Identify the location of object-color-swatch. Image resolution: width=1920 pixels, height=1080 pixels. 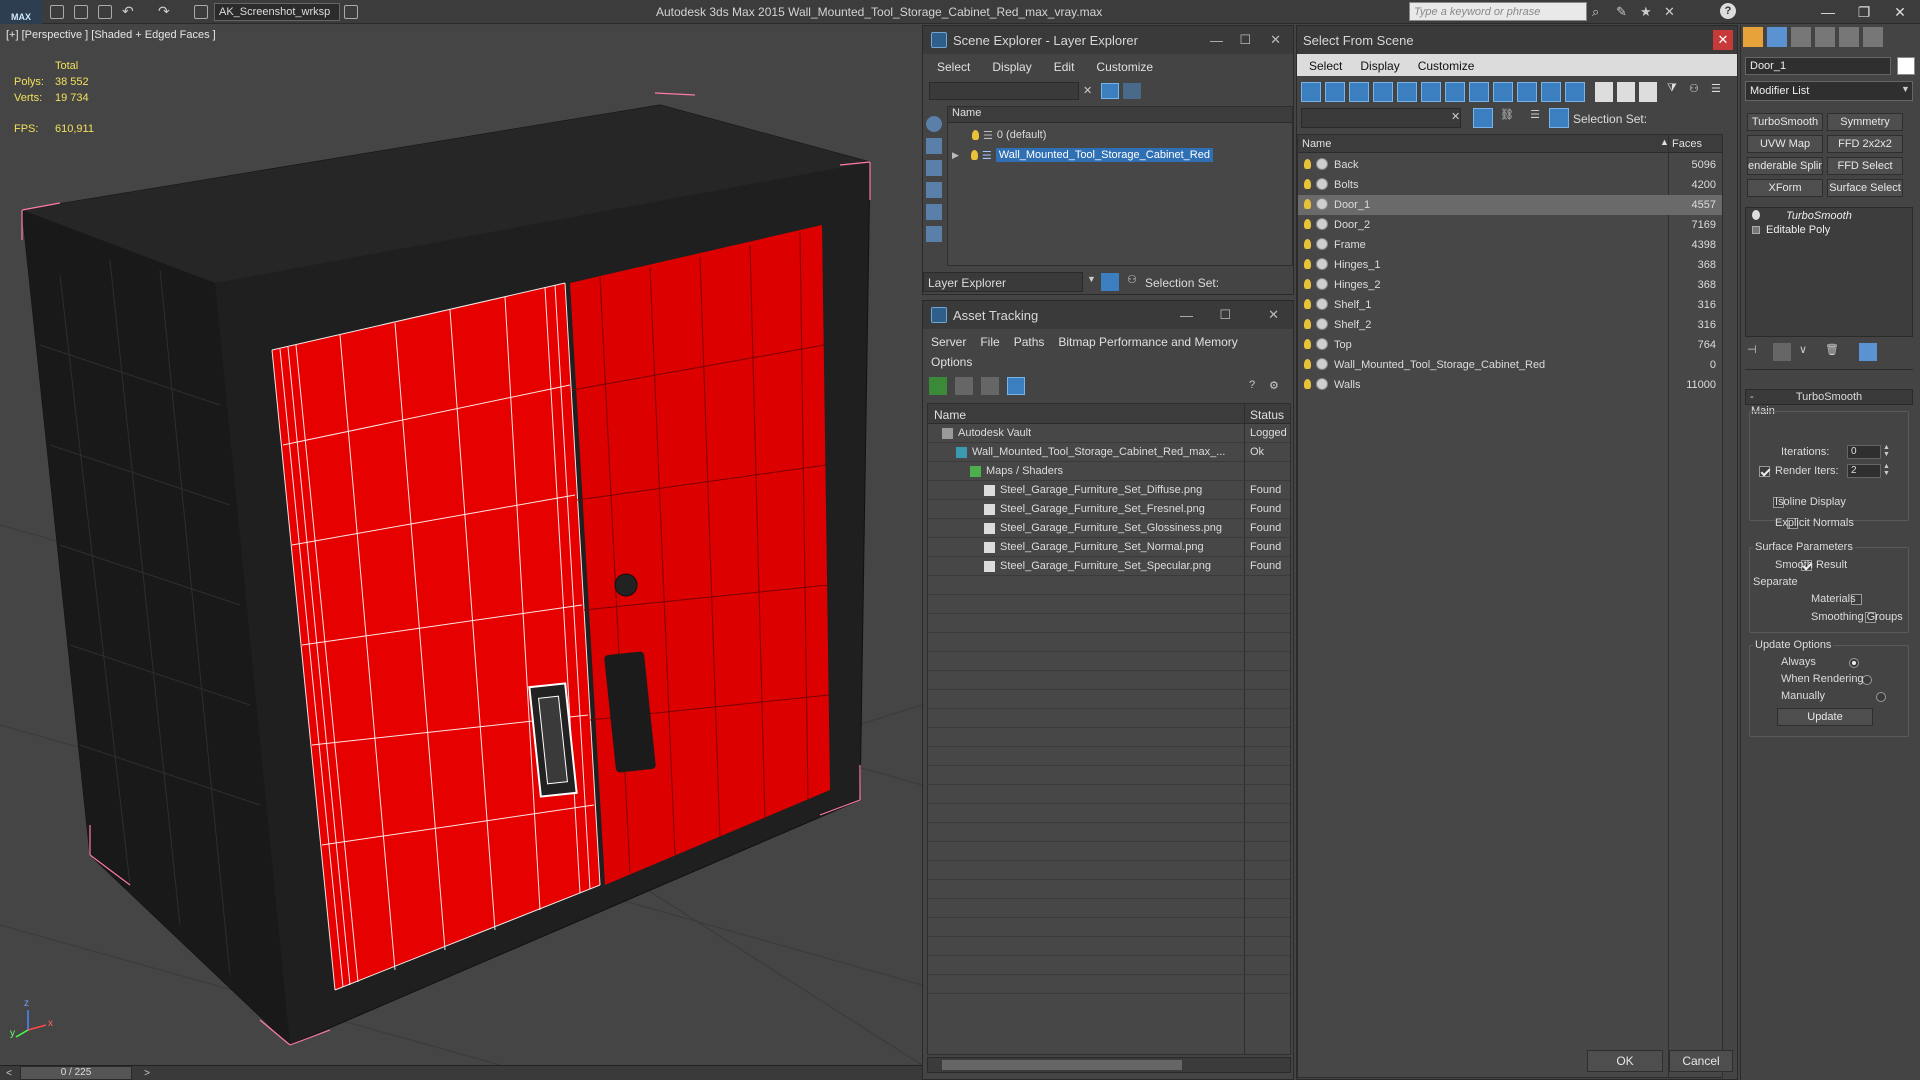
(1906, 66).